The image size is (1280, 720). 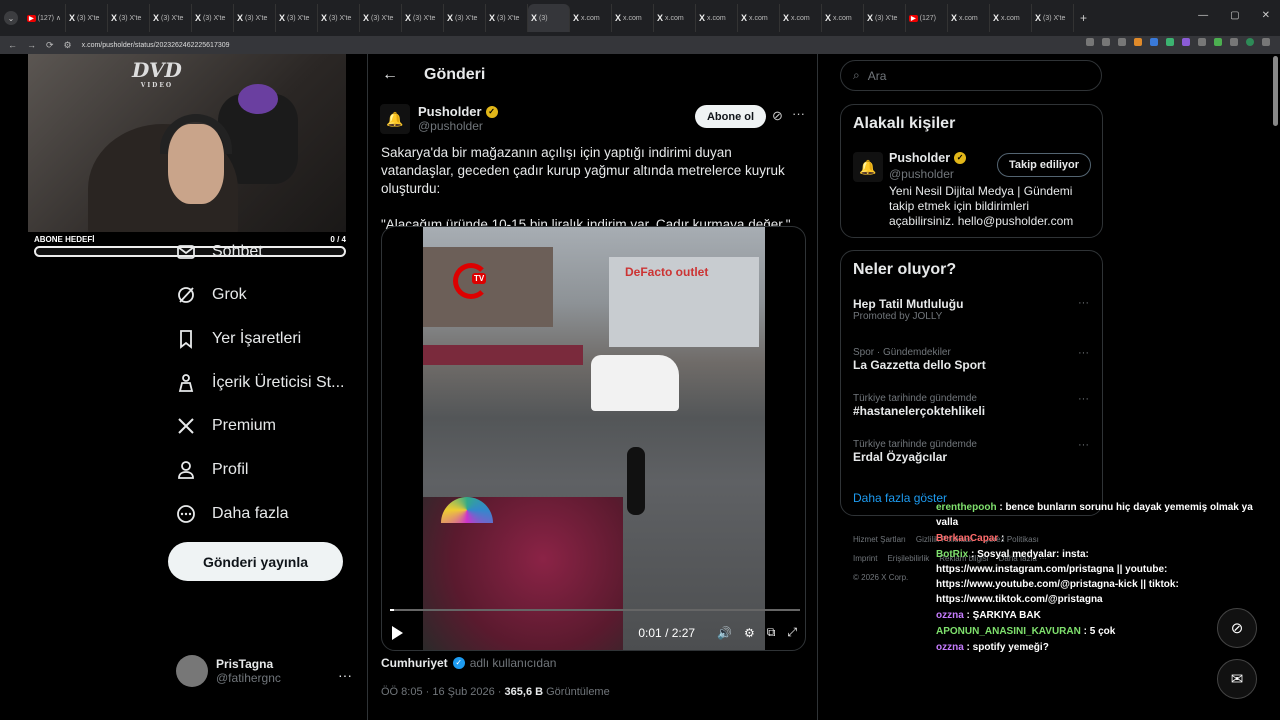 What do you see at coordinates (255, 561) in the screenshot?
I see `post-button: Gönderi yayınla` at bounding box center [255, 561].